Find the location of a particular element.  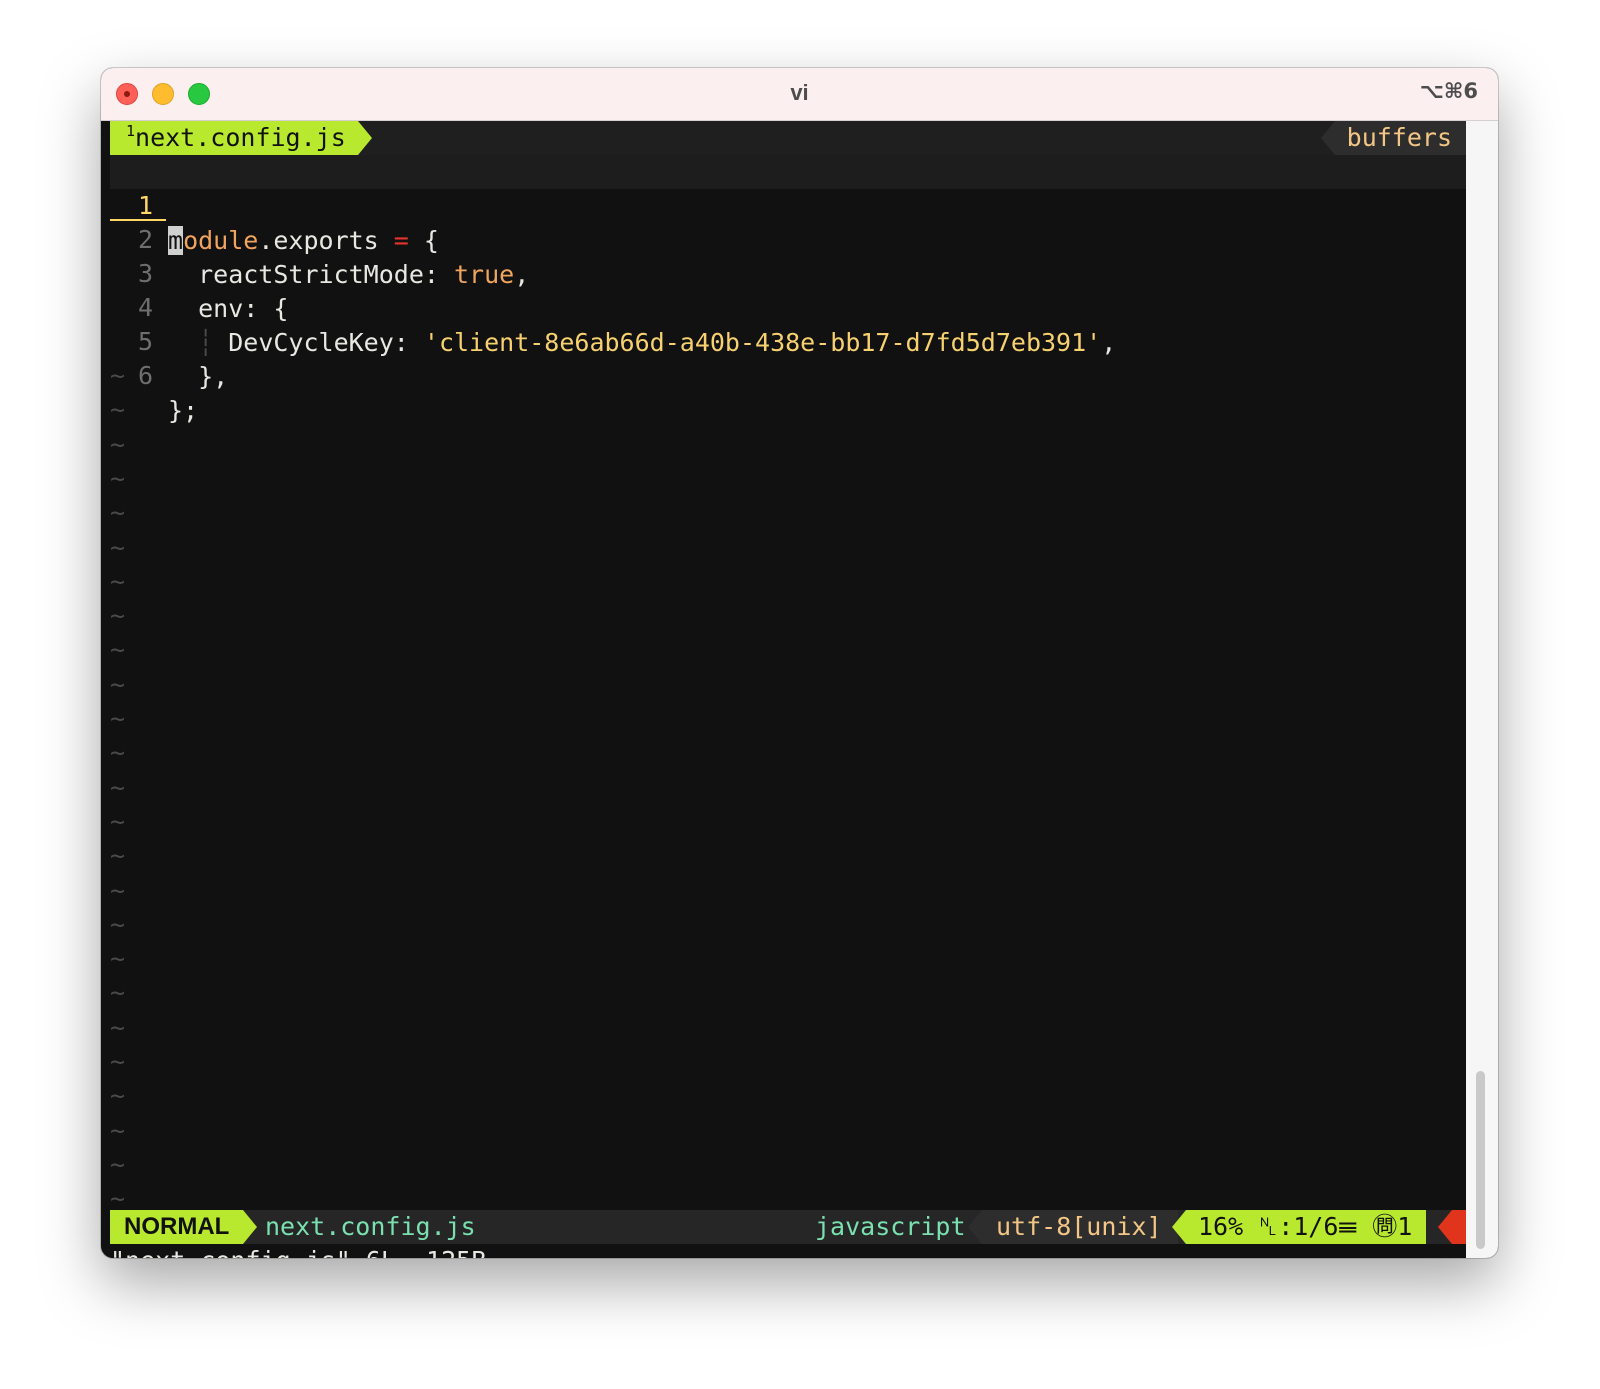

status-filetype: javascript is located at coordinates (890, 1226).